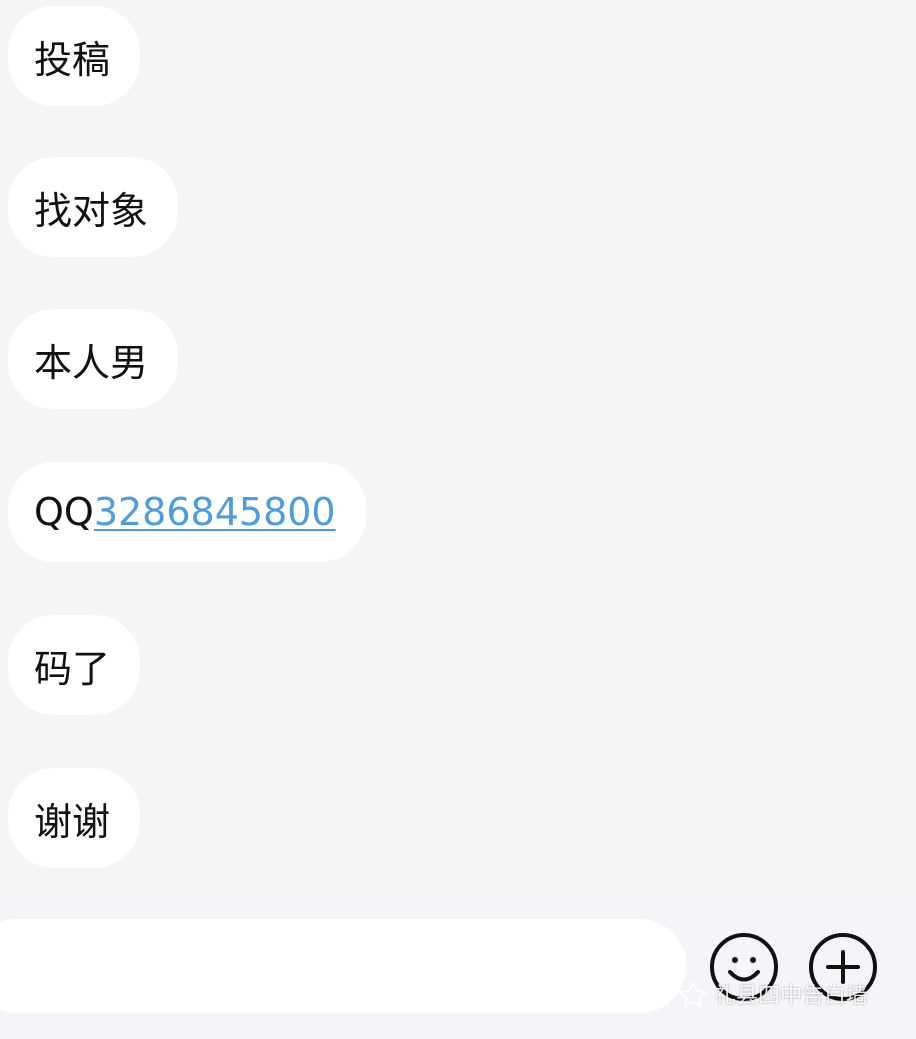 The image size is (916, 1039). I want to click on message-bubble: 投稿, so click(74, 56).